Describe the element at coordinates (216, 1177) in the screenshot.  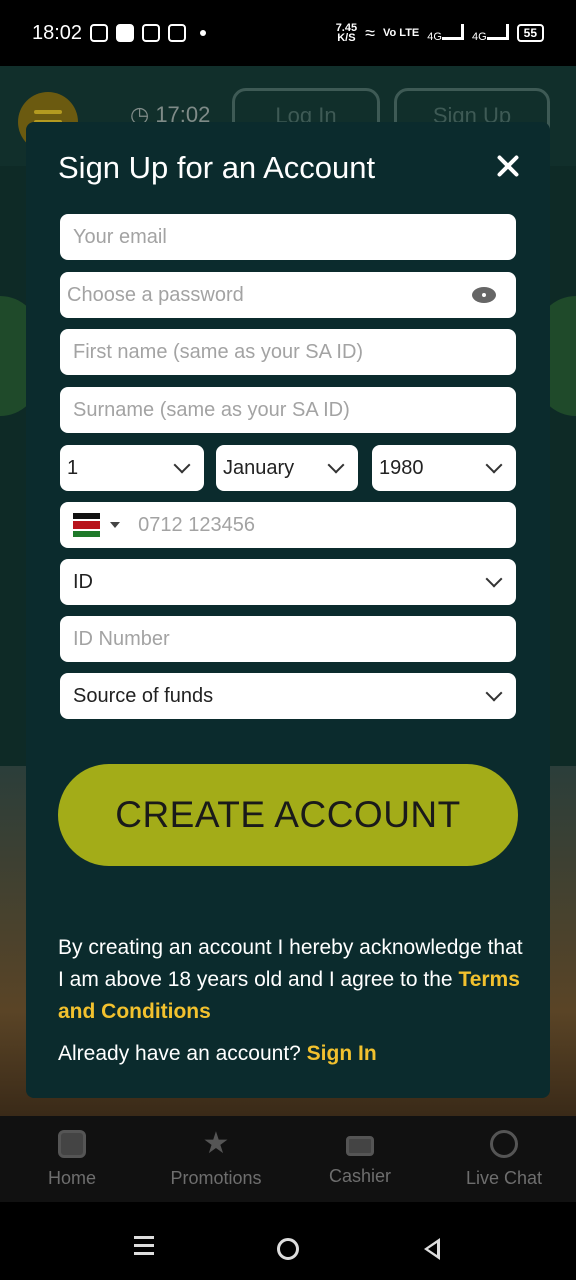
I see `nav-promotions-label: Promotions` at that location.